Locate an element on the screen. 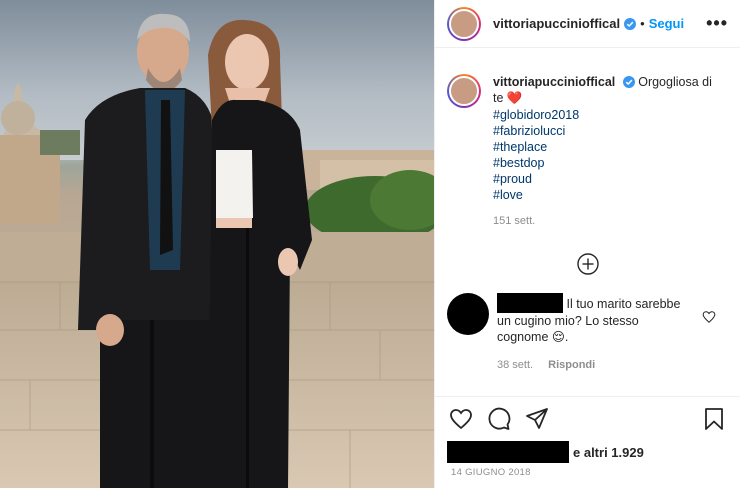 This screenshot has height=488, width=740. more-options-icon: ••• is located at coordinates (717, 23).